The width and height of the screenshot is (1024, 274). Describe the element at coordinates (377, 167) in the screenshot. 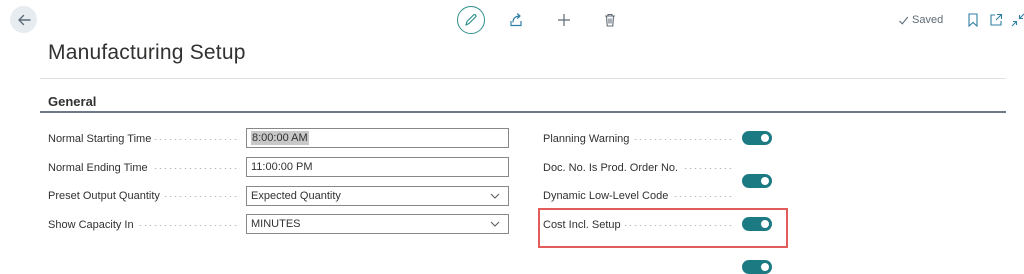

I see `normal-ending-time-input: 11:00:00 PM` at that location.